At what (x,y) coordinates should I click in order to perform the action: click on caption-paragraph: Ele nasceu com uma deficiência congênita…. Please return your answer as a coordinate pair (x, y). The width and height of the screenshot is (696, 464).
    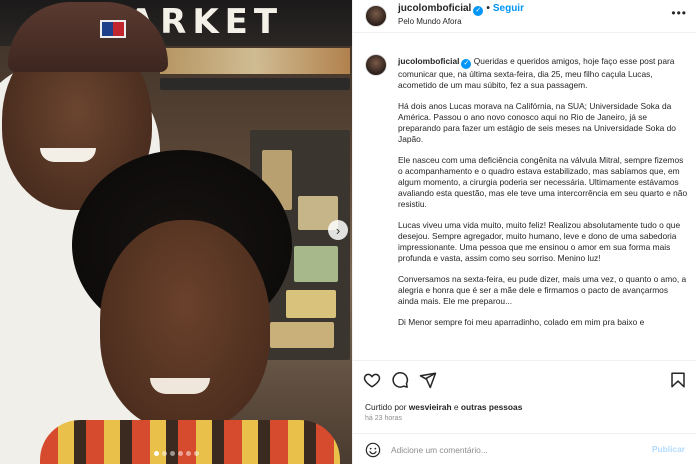
    Looking at the image, I should click on (543, 182).